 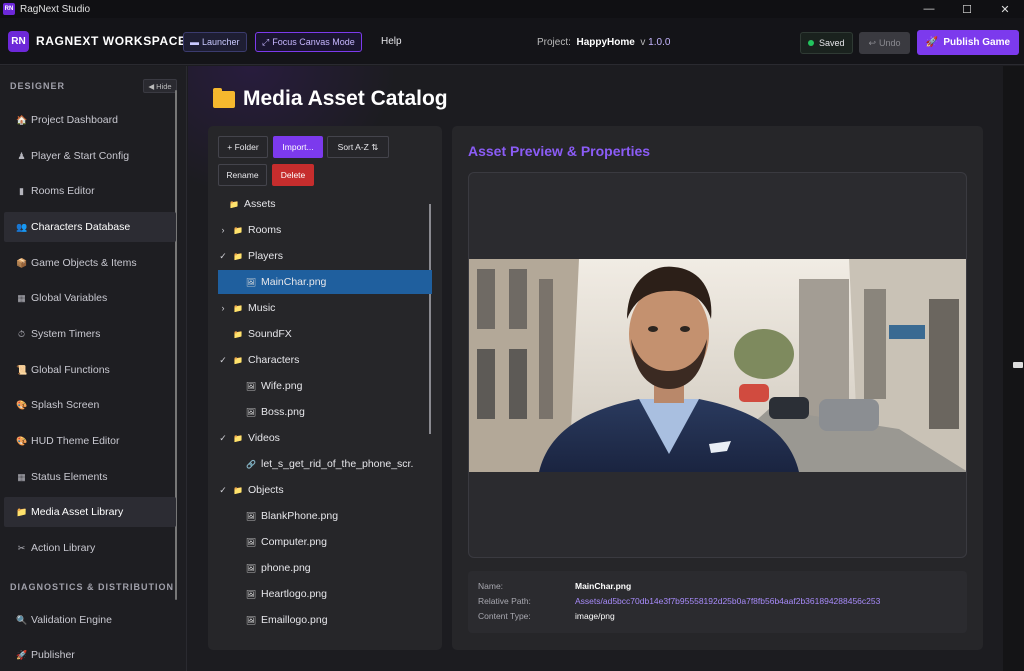 I want to click on sidebar-item-label: Game Objects & Items, so click(x=84, y=263).